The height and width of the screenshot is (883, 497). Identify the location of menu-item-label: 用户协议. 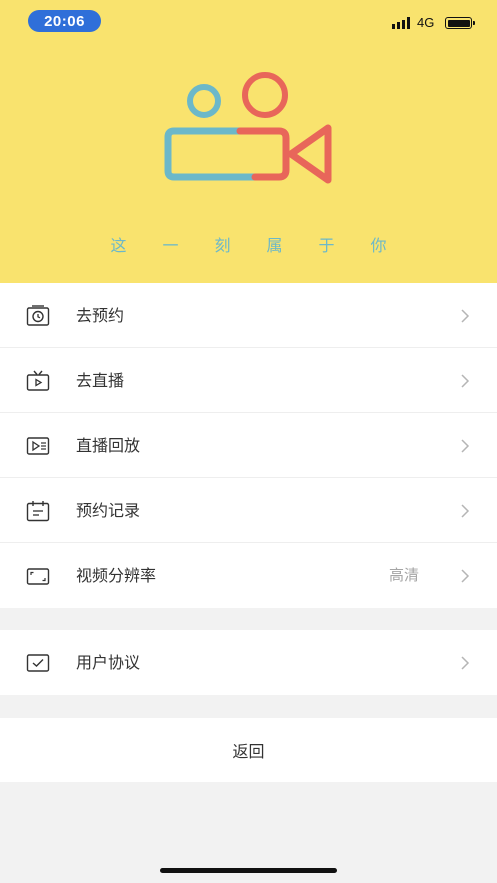
(108, 662).